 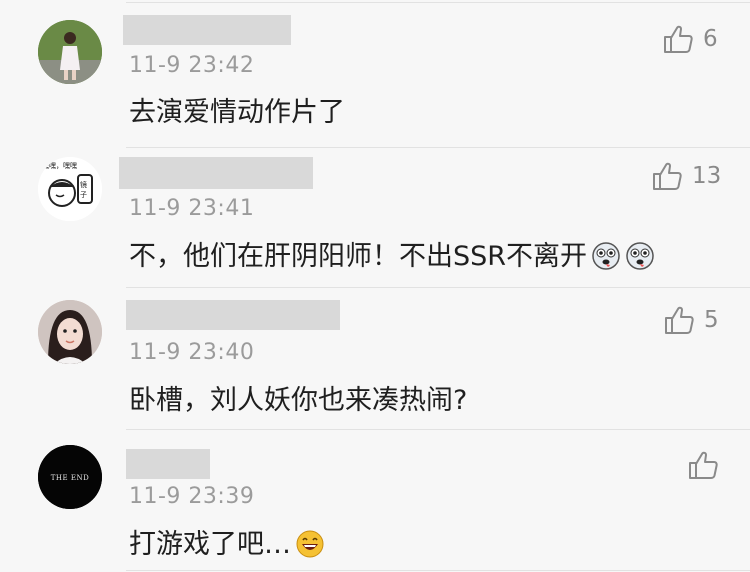 I want to click on comment-text: 不，他们在肝阴阳师！不出SSR不离开, so click(x=392, y=256).